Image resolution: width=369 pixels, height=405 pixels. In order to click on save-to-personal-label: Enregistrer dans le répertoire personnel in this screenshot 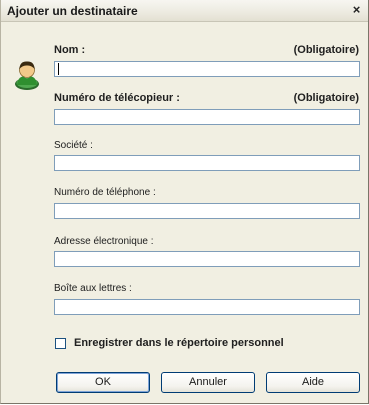, I will do `click(179, 343)`.